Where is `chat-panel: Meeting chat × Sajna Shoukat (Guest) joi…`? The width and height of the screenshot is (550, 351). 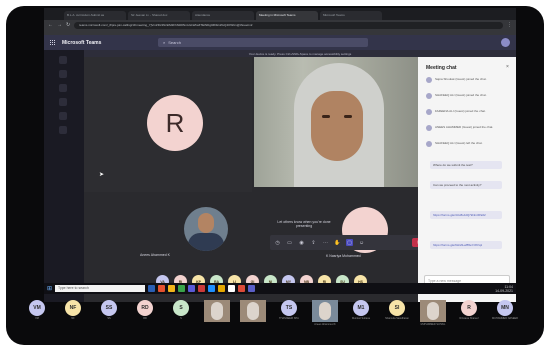 chat-panel: Meeting chat × Sajna Shoukat (Guest) joi… is located at coordinates (467, 179).